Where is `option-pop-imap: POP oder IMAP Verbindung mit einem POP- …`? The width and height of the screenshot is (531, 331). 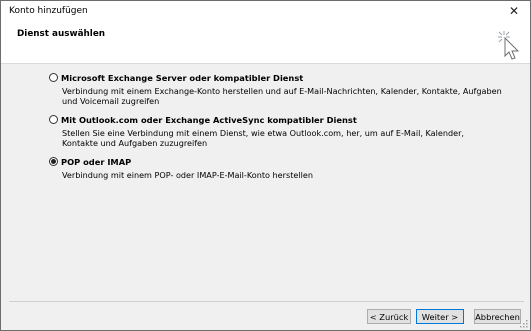 option-pop-imap: POP oder IMAP Verbindung mit einem POP- … is located at coordinates (279, 167).